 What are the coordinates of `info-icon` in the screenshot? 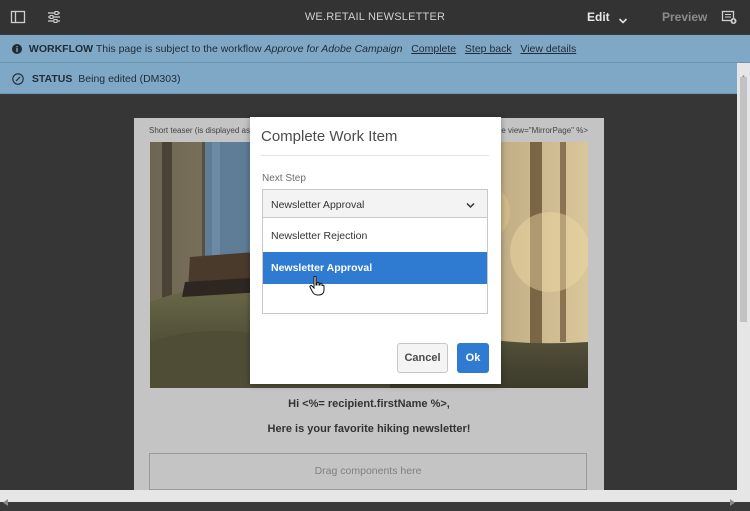 It's located at (17, 50).